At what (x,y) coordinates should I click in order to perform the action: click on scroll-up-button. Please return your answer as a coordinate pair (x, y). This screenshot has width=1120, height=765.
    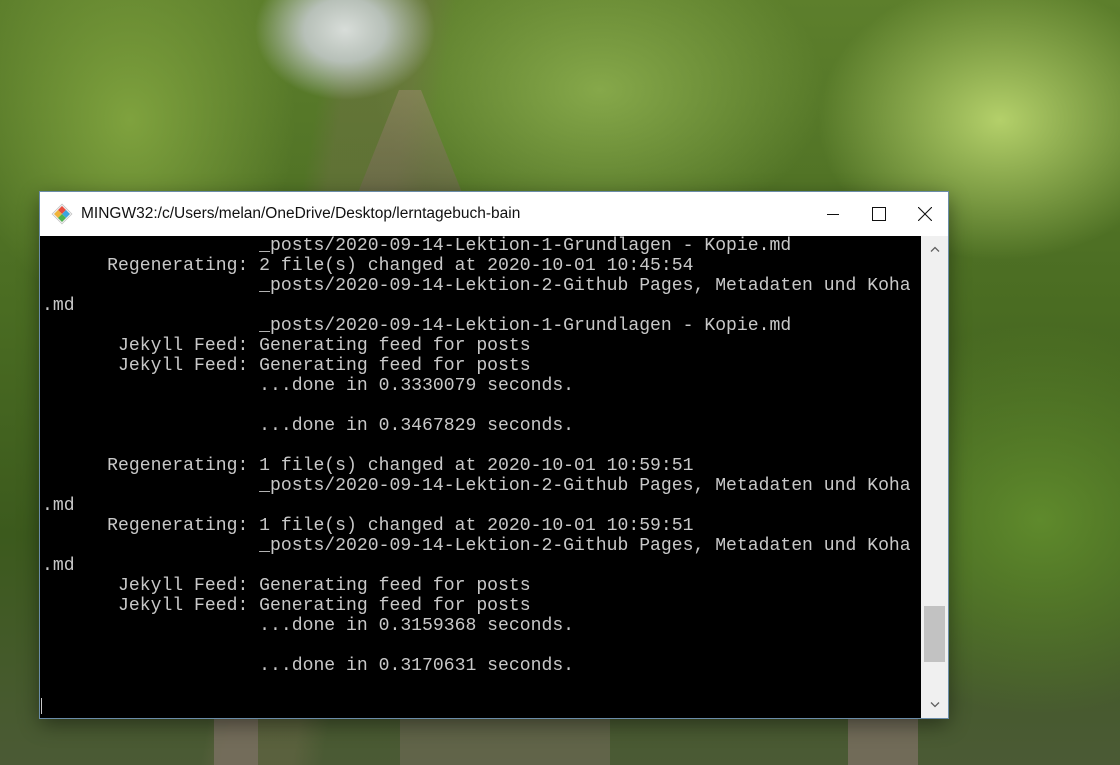
    Looking at the image, I should click on (934, 249).